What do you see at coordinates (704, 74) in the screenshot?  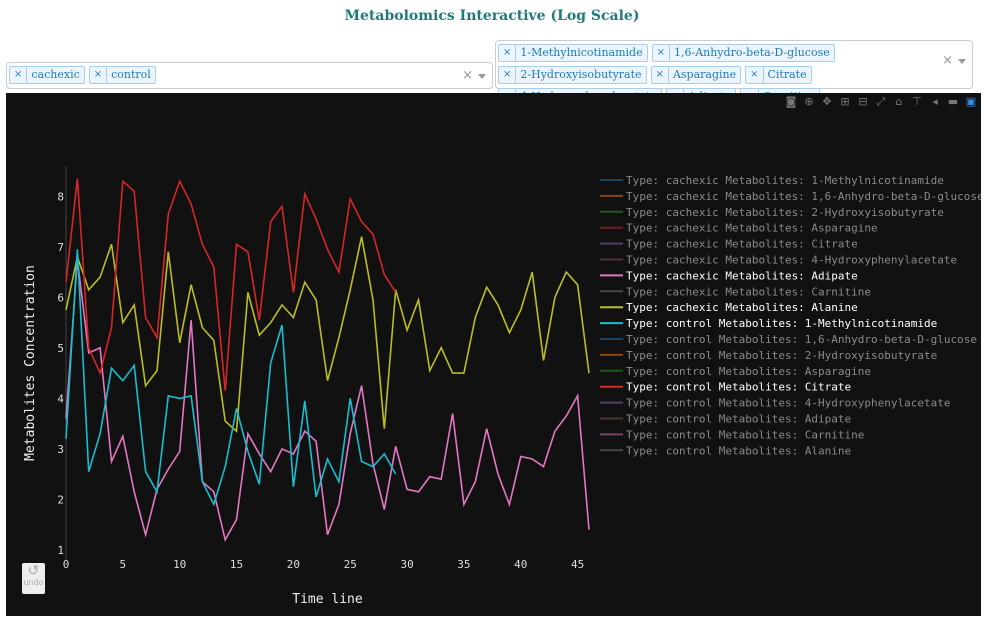 I see `metabolite-tag-label: Asparagine` at bounding box center [704, 74].